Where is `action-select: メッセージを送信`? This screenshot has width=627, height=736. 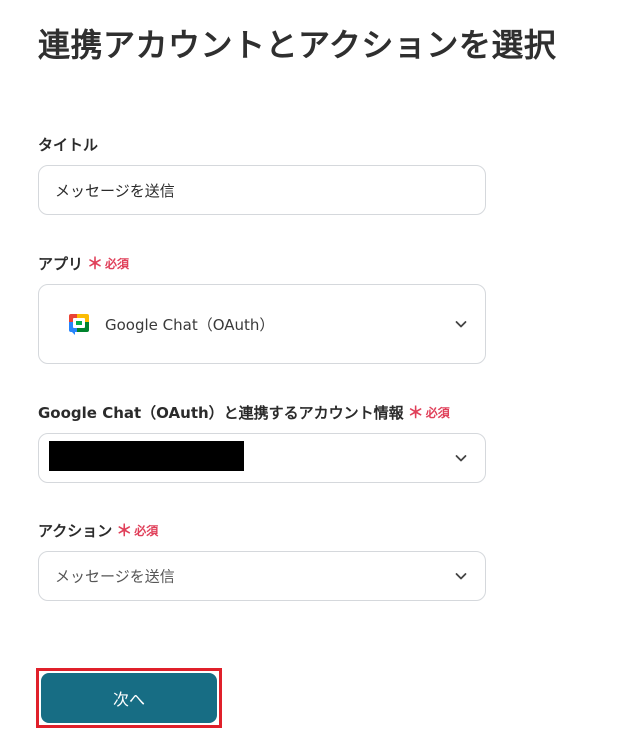 action-select: メッセージを送信 is located at coordinates (262, 576).